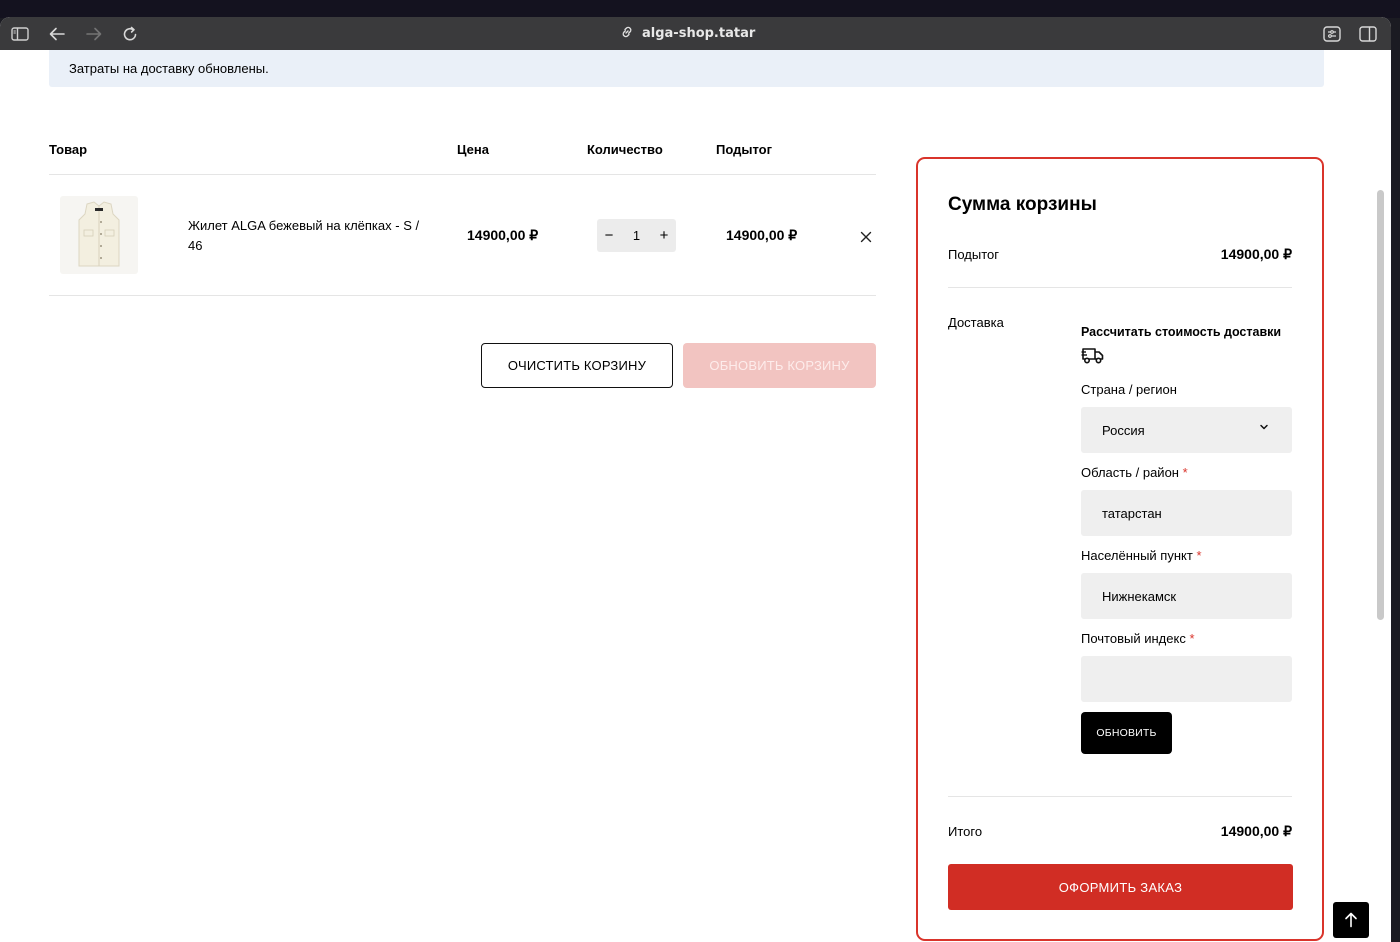 Image resolution: width=1400 pixels, height=942 pixels. What do you see at coordinates (700, 9) in the screenshot?
I see `top-strip` at bounding box center [700, 9].